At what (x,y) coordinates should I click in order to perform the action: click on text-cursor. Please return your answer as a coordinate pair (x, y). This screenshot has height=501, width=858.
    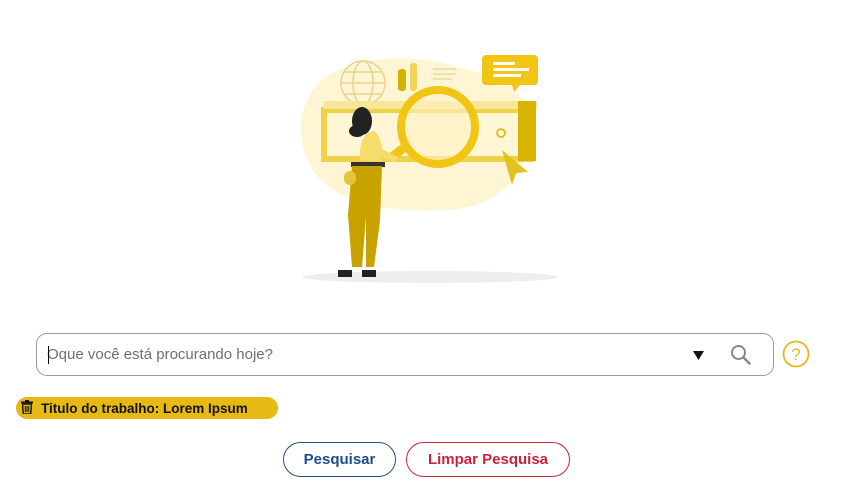
    Looking at the image, I should click on (48, 355).